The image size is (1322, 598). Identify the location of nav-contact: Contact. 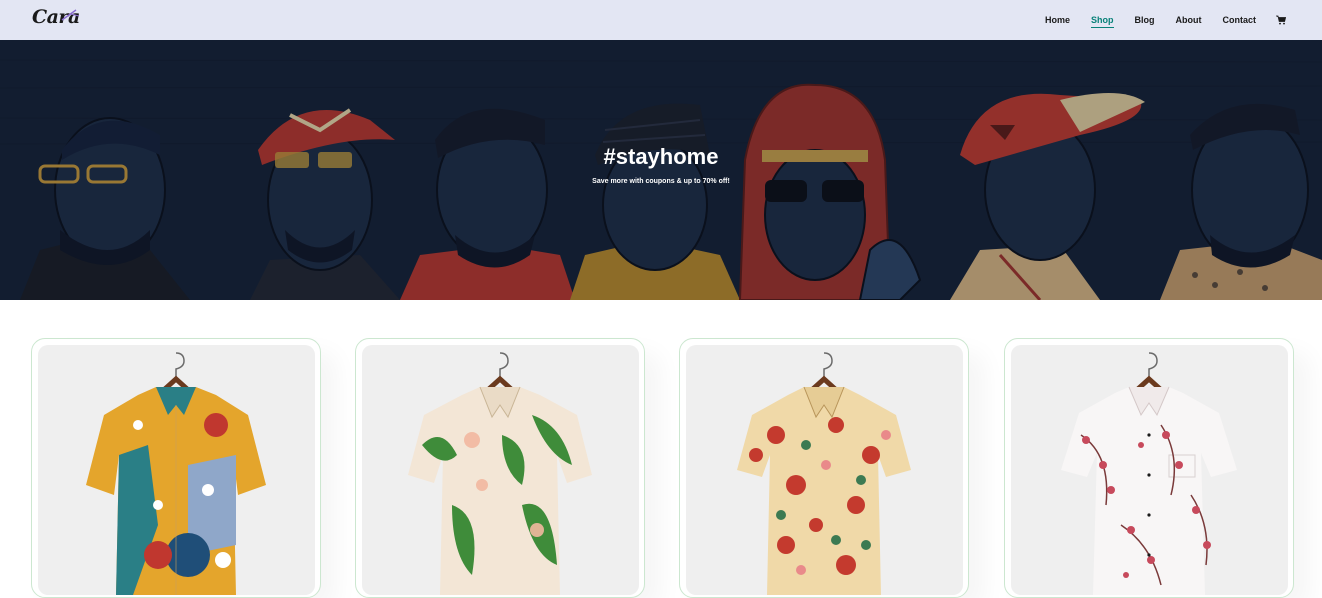
(1240, 20).